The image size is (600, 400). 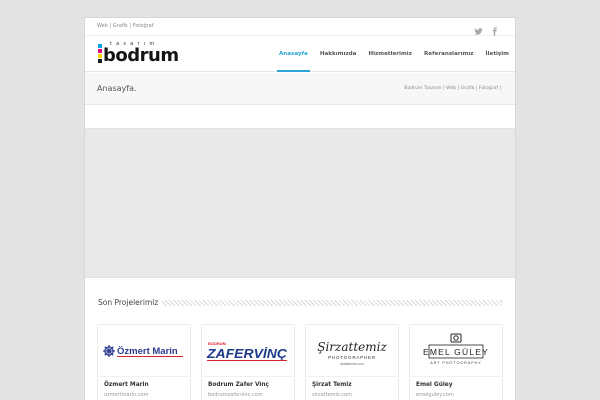 What do you see at coordinates (247, 353) in the screenshot?
I see `svg-text: ZAFERVİNÇ` at bounding box center [247, 353].